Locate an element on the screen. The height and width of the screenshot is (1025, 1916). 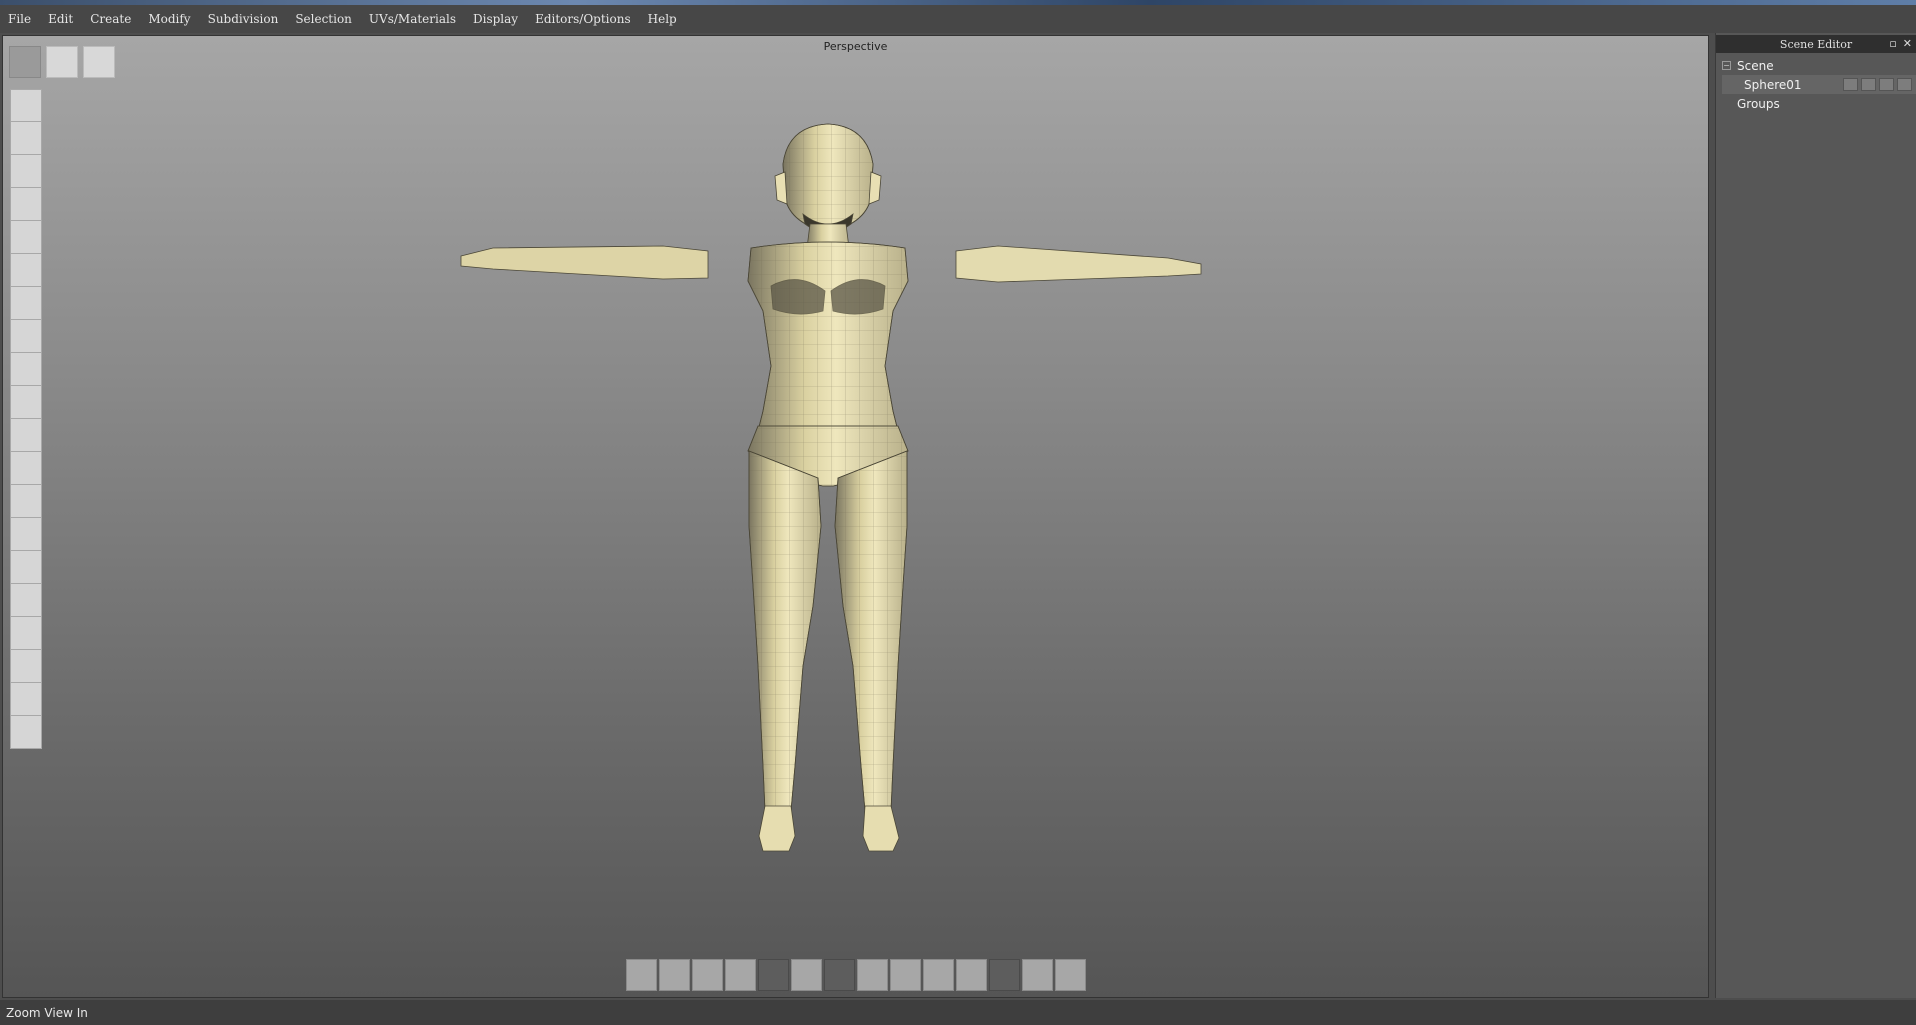
menu-display: Display is located at coordinates (495, 19).